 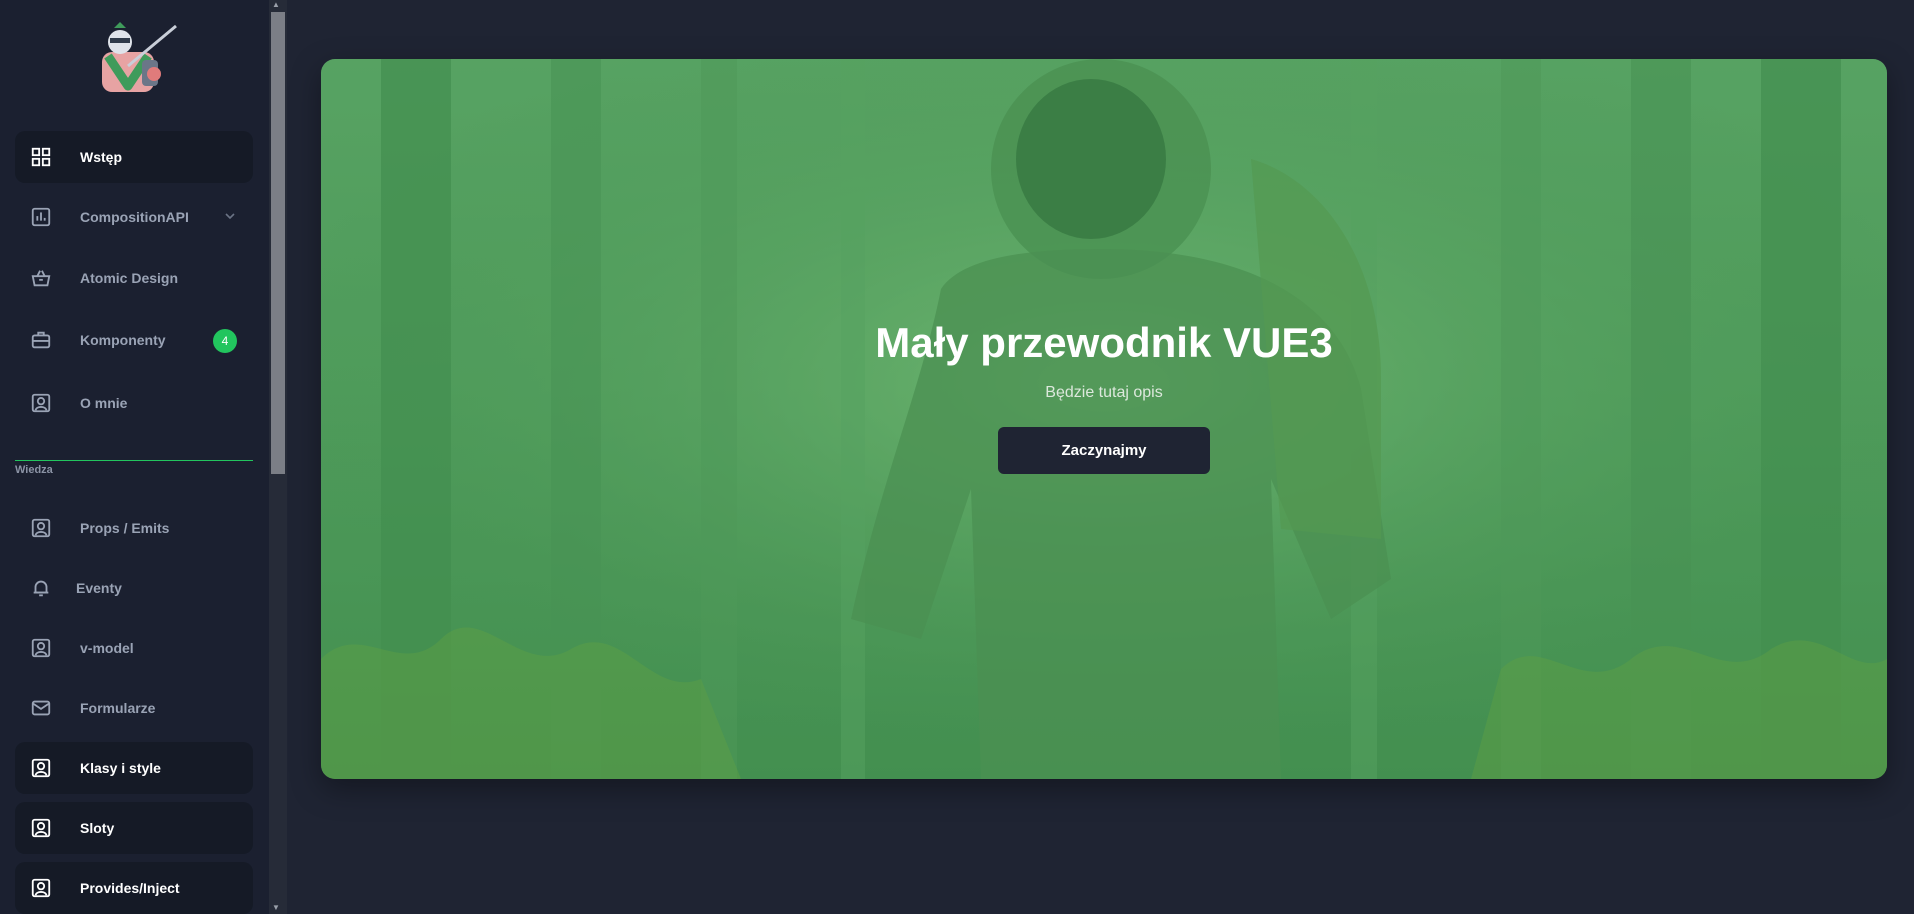 What do you see at coordinates (1104, 392) in the screenshot?
I see `hero-subtitle: Będzie tutaj opis` at bounding box center [1104, 392].